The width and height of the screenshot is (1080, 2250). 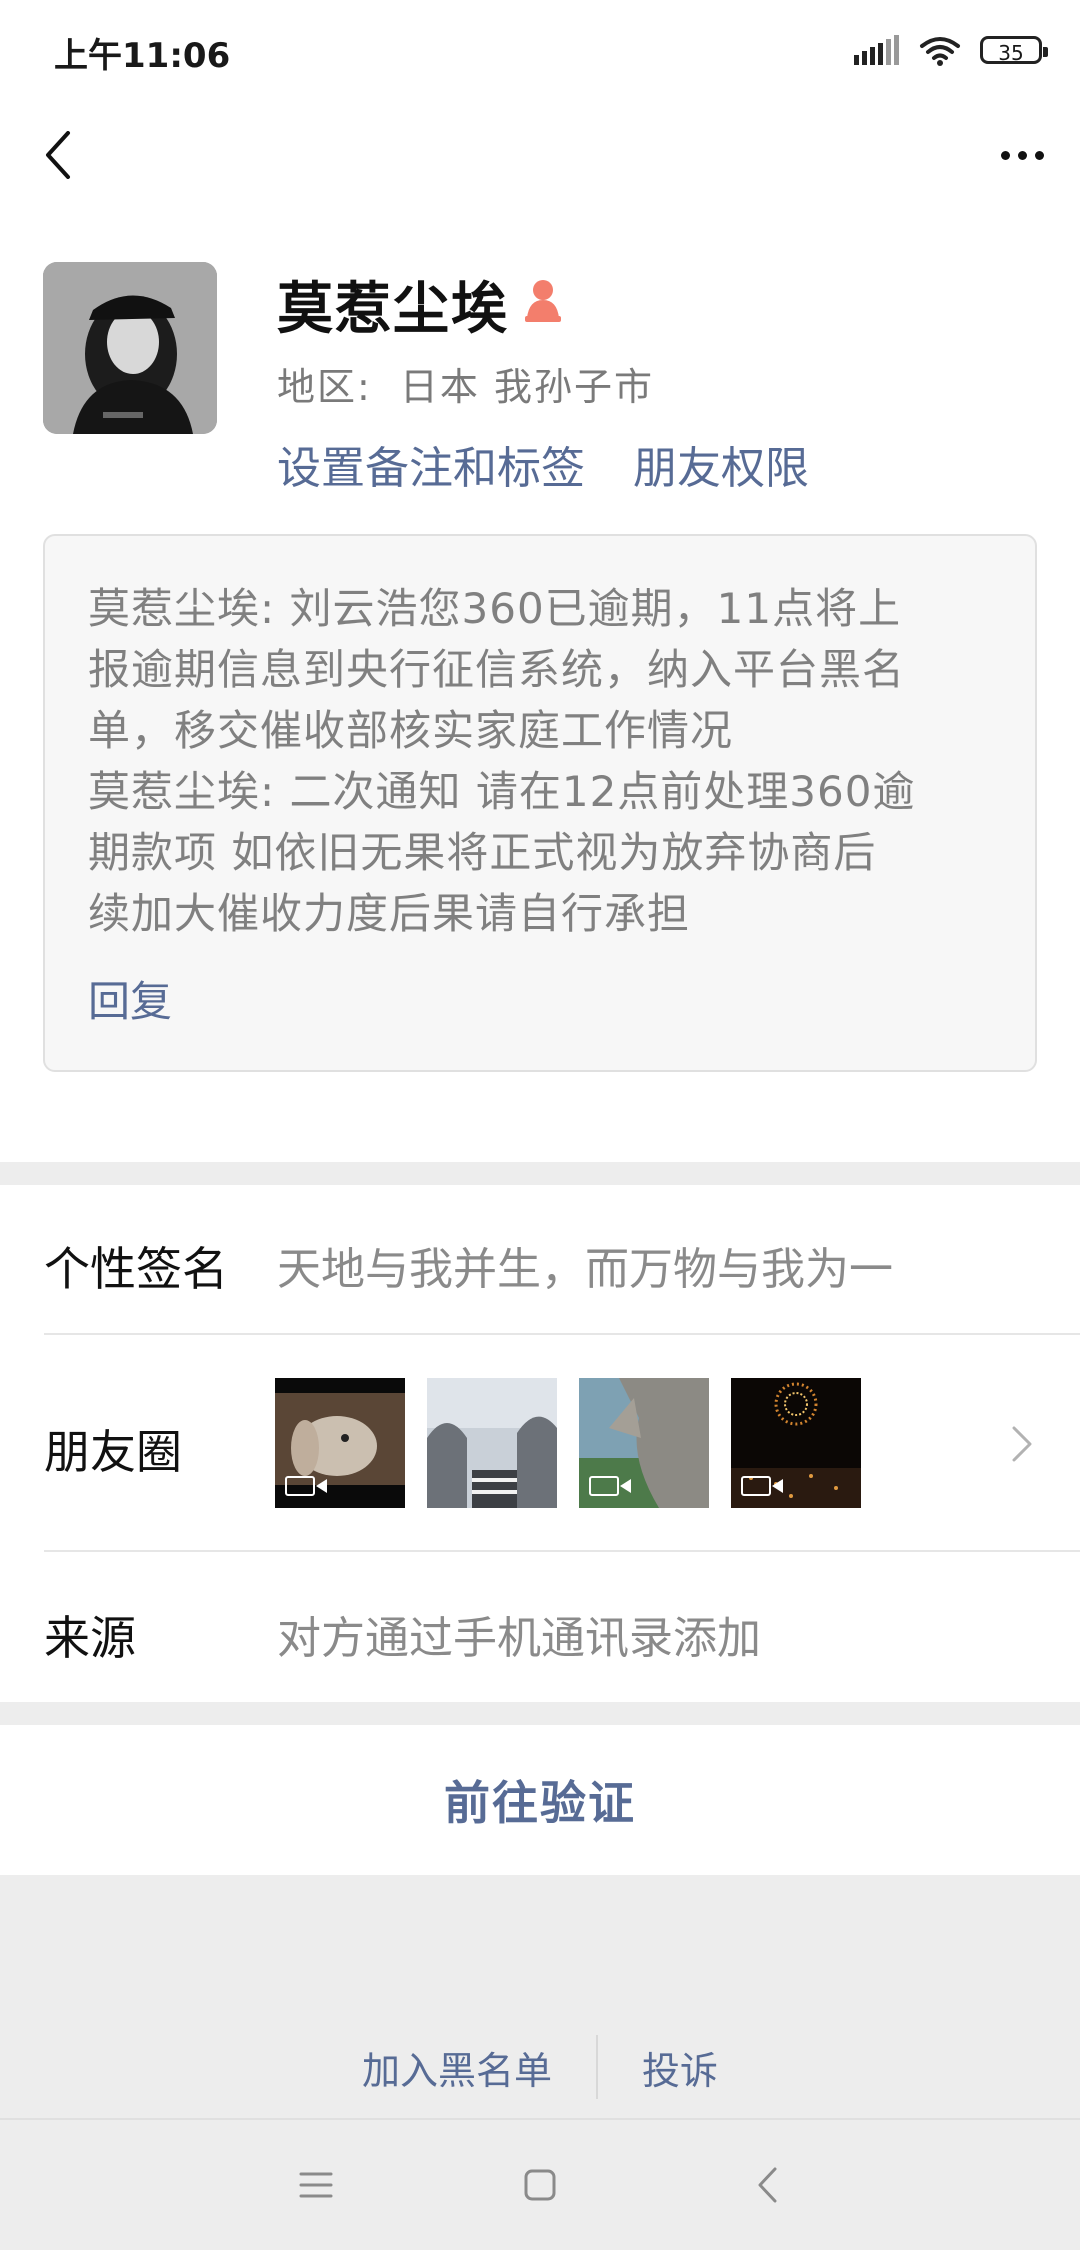 What do you see at coordinates (767, 2187) in the screenshot?
I see `nav-back-icon` at bounding box center [767, 2187].